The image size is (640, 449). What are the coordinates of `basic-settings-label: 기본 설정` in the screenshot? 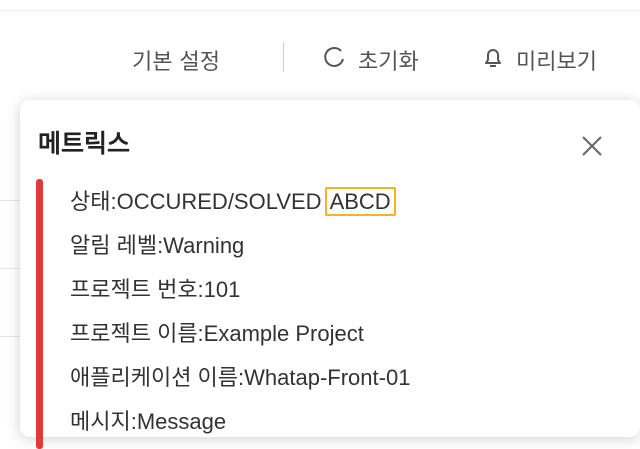 It's located at (176, 62).